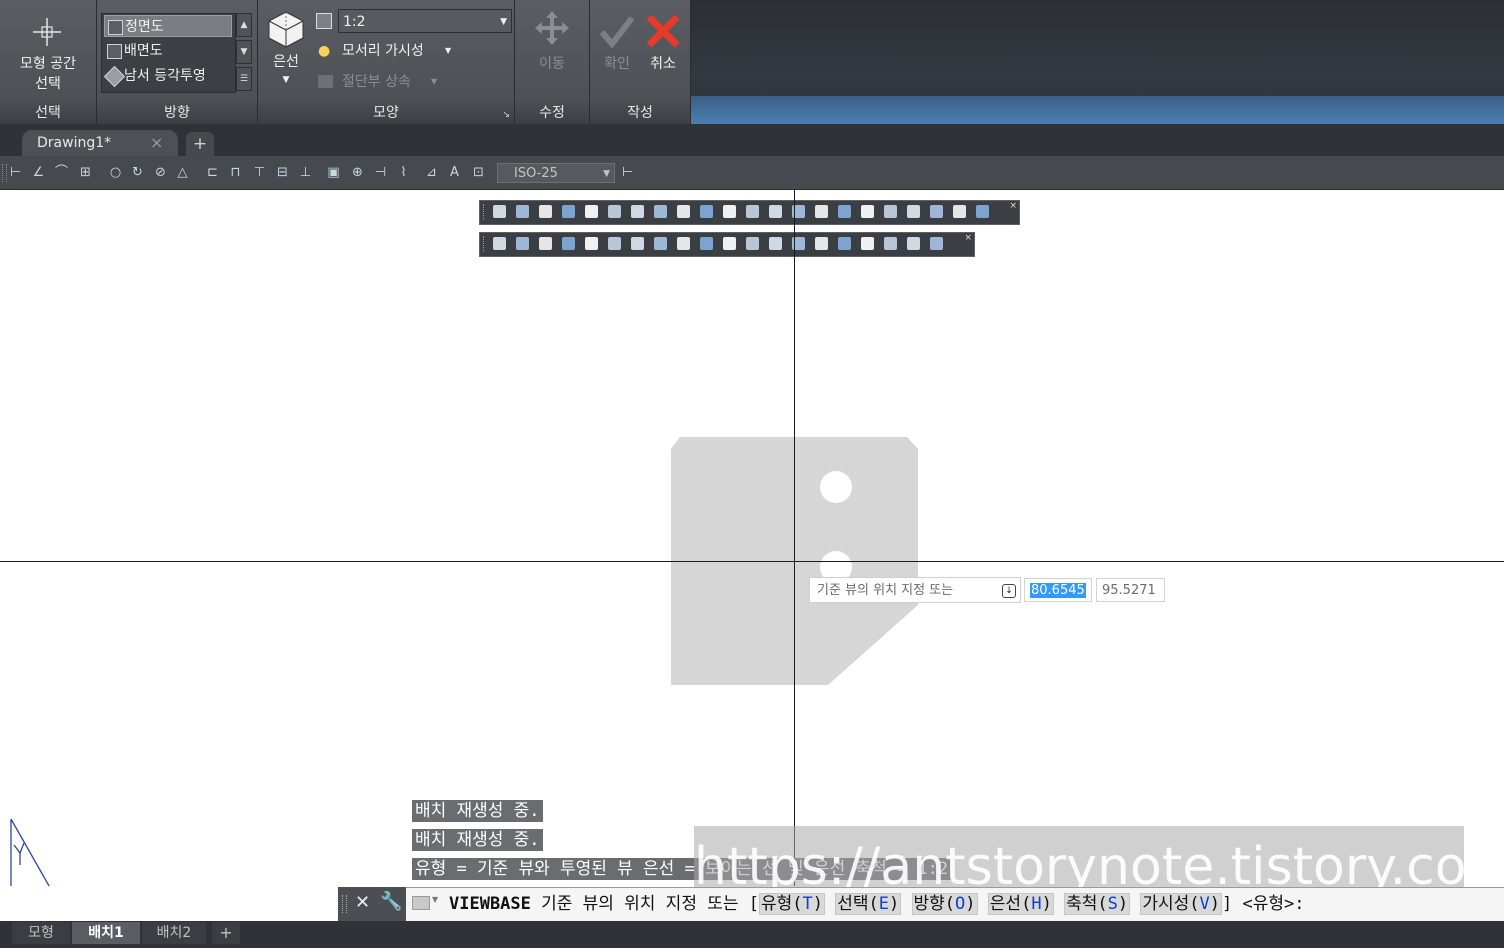  Describe the element at coordinates (617, 64) in the screenshot. I see `ok-label: 확인` at that location.